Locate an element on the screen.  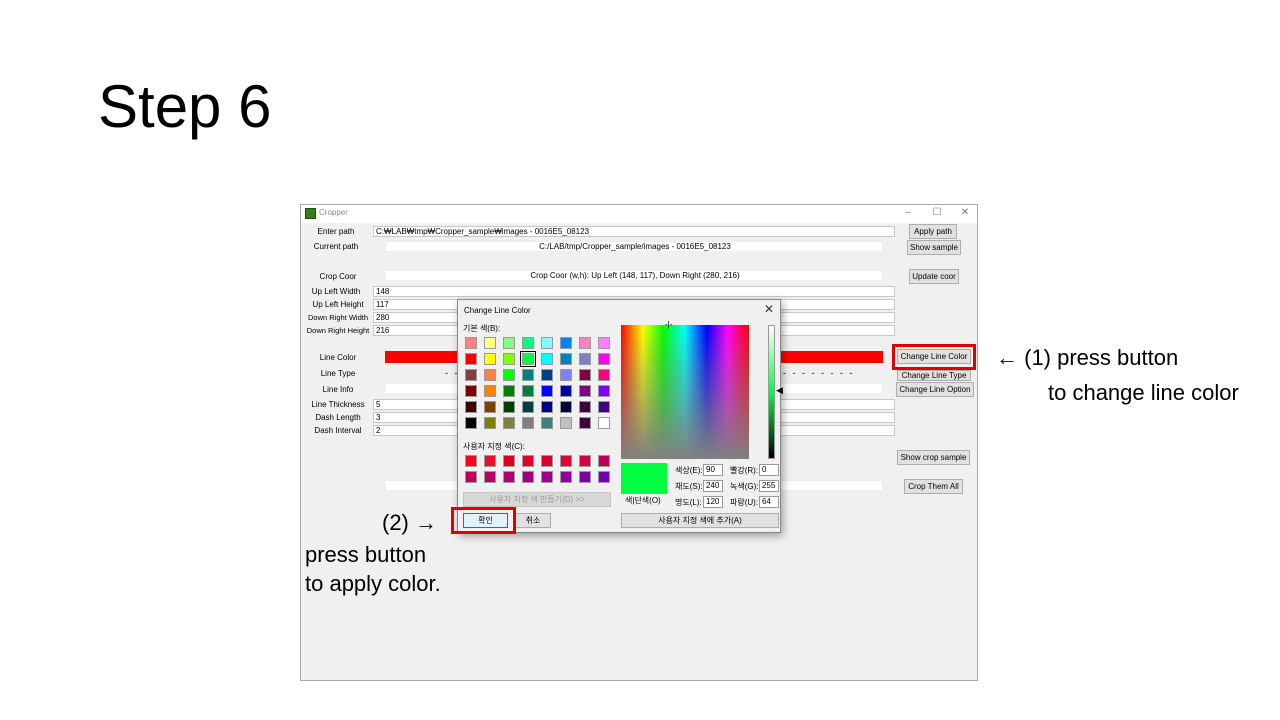
hue-input: 90 is located at coordinates (713, 470).